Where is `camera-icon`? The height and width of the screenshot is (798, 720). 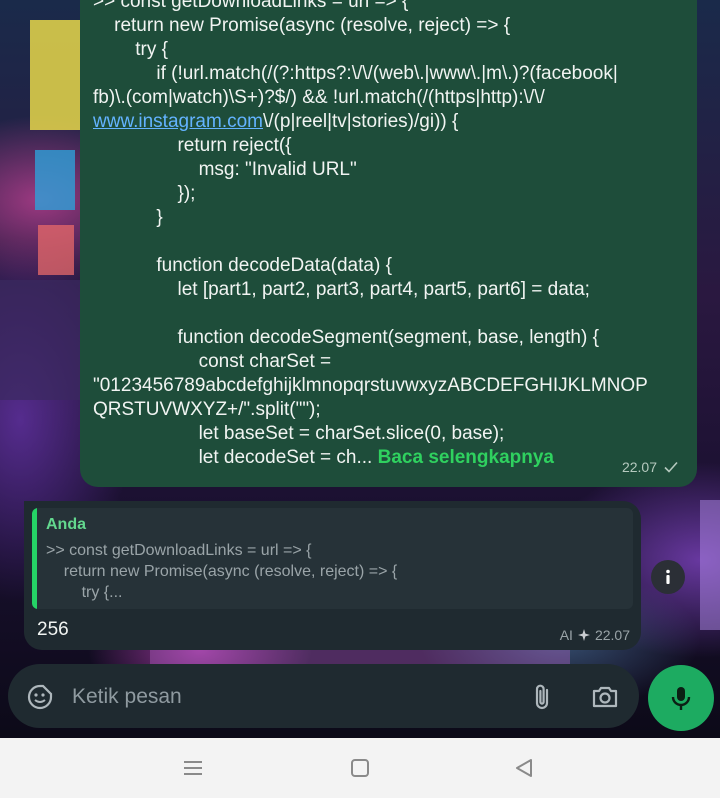 camera-icon is located at coordinates (605, 697).